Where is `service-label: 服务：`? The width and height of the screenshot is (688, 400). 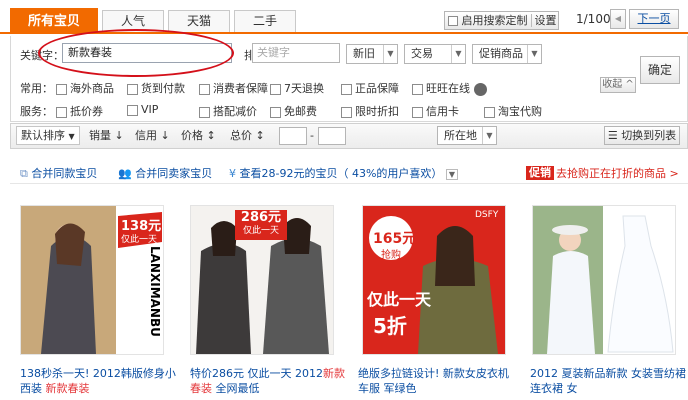 service-label: 服务： is located at coordinates (36, 111).